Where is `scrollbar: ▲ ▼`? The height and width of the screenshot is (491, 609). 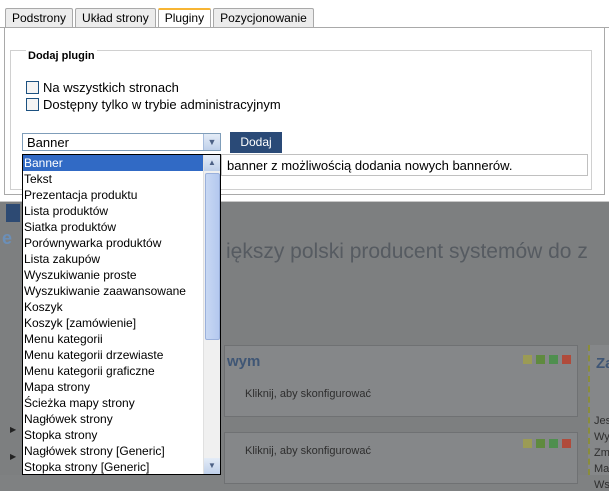 scrollbar: ▲ ▼ is located at coordinates (211, 314).